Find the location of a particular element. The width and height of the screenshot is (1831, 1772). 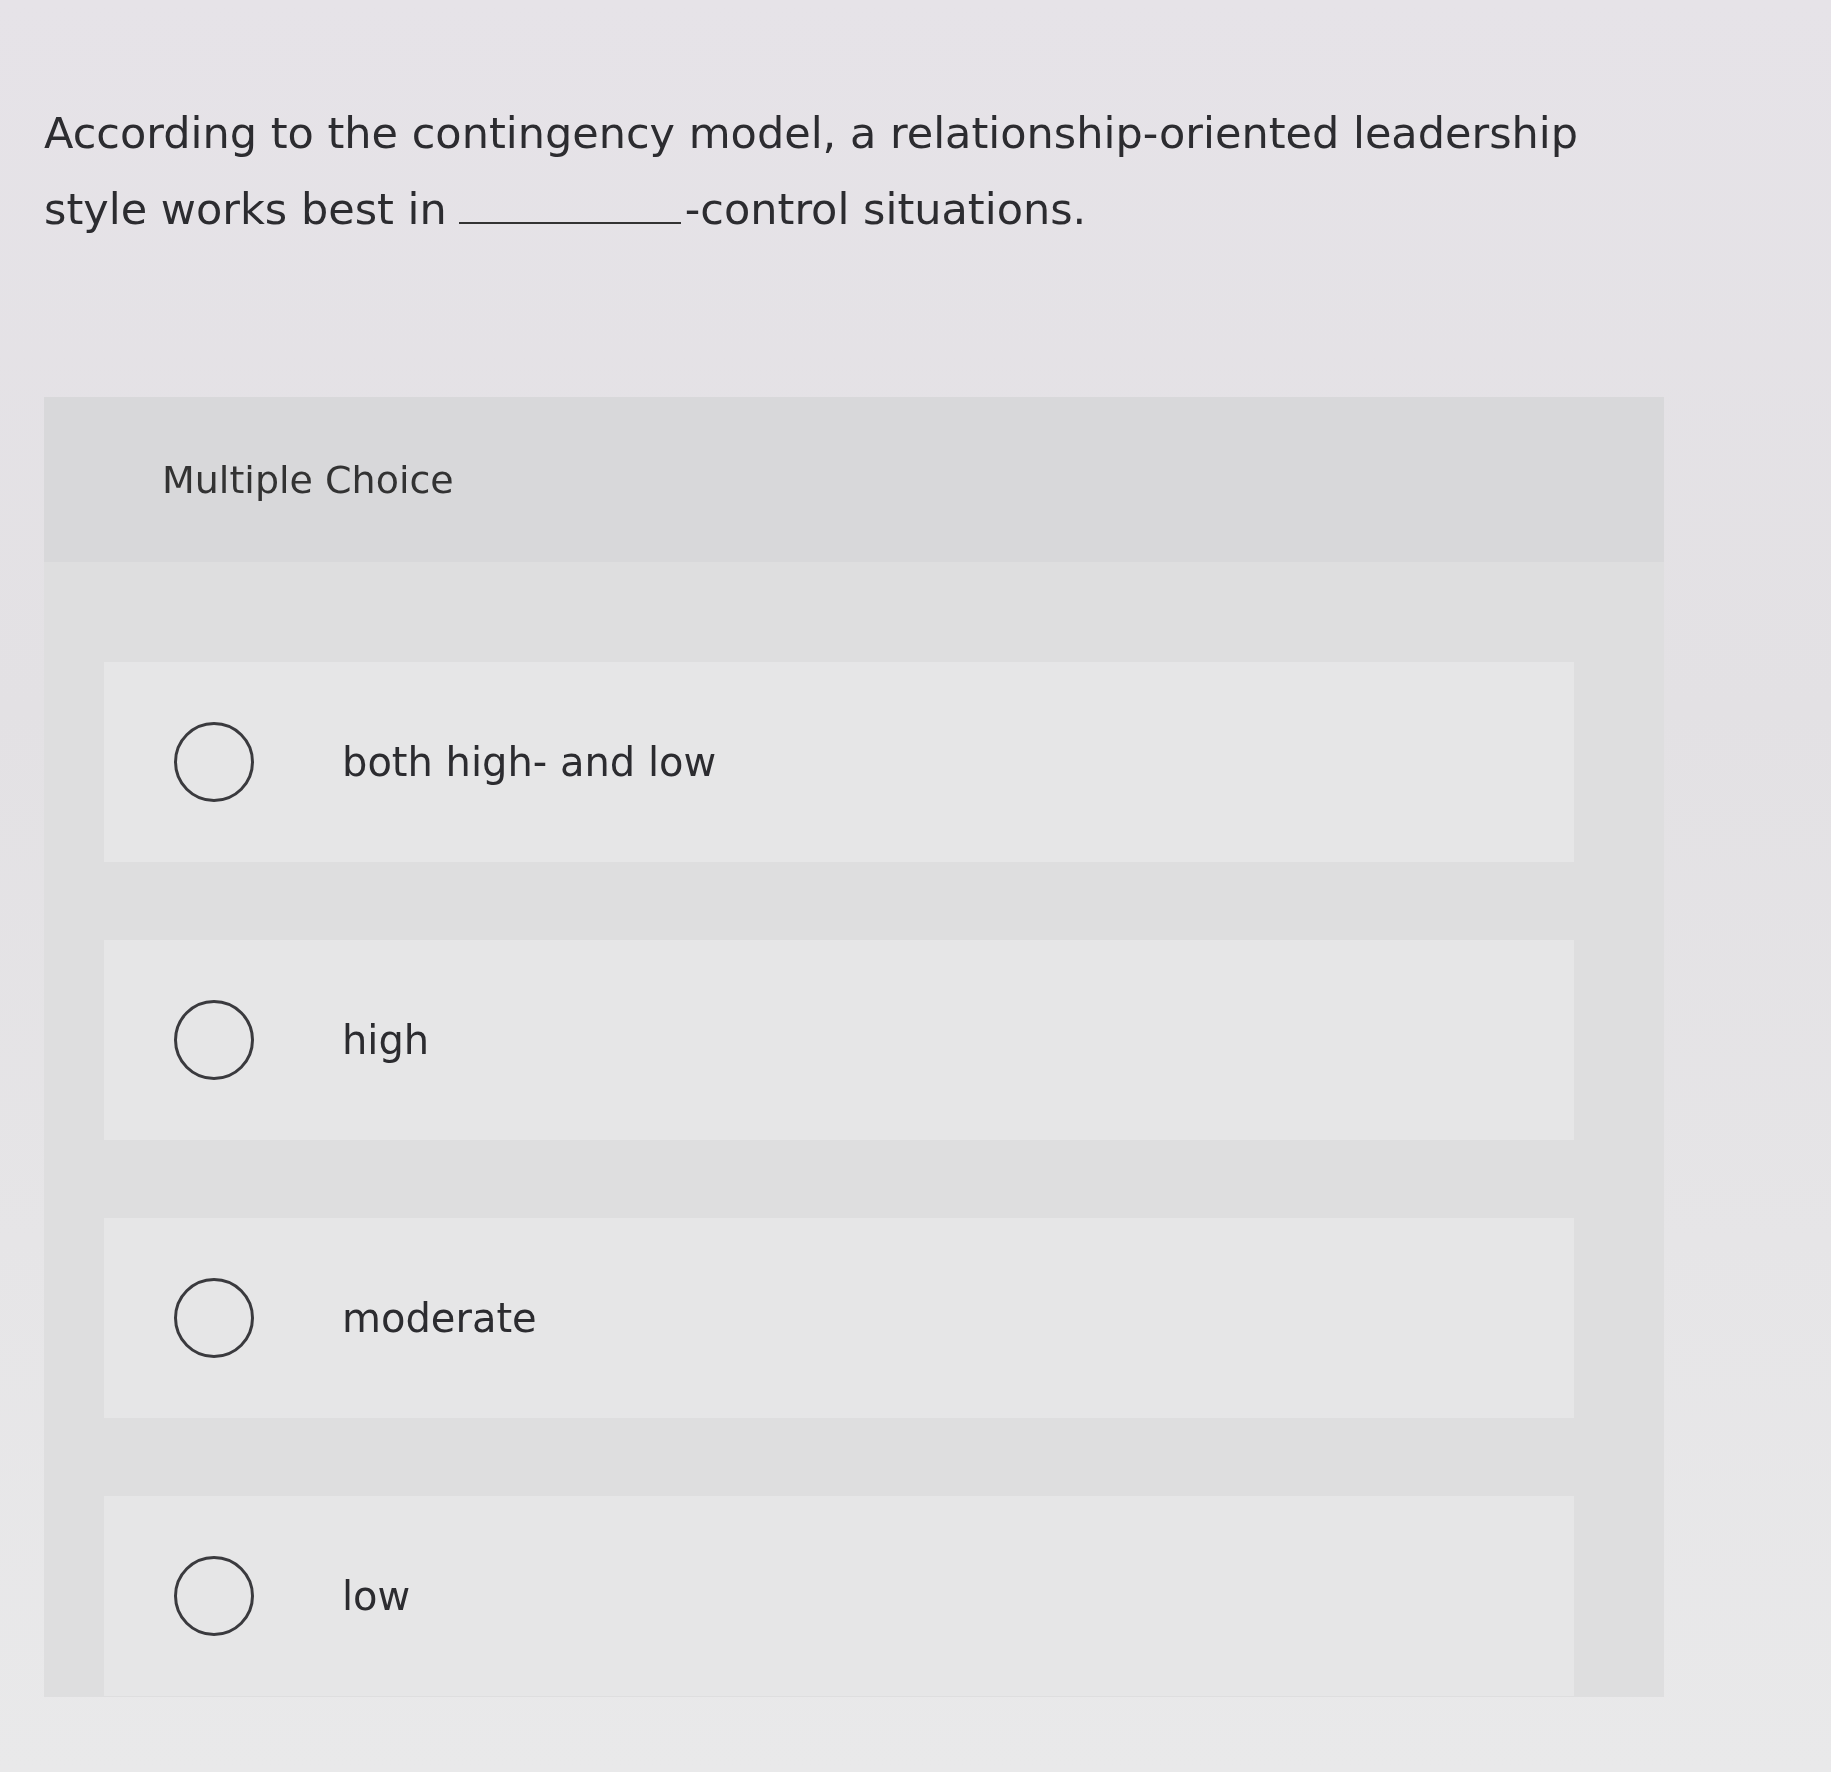

answer-option: both high- and low is located at coordinates (839, 762).